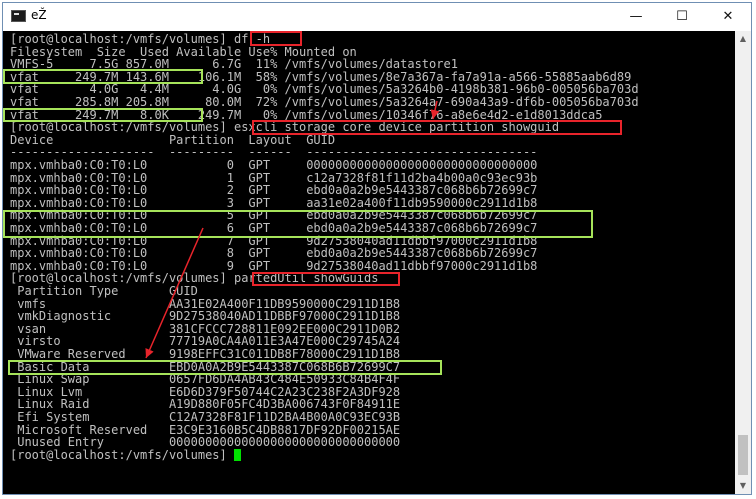 Image resolution: width=756 pixels, height=499 pixels. I want to click on title-bar: eŽ — ☐ ✕, so click(377, 17).